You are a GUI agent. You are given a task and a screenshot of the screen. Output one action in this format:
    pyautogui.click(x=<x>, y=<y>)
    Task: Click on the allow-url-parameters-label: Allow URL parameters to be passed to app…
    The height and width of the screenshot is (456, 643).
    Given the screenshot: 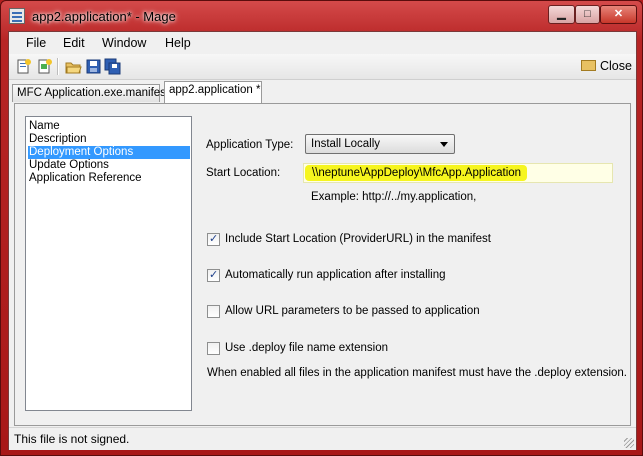 What is the action you would take?
    pyautogui.click(x=352, y=311)
    